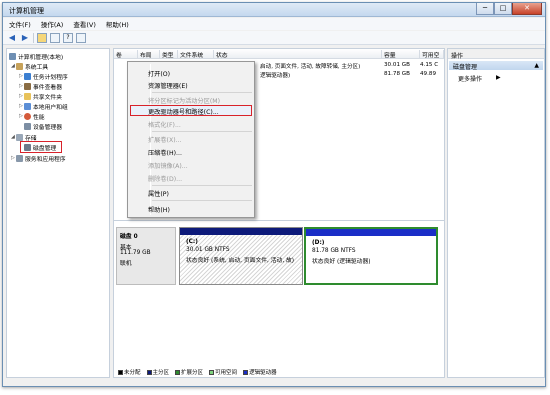 This screenshot has width=550, height=395. What do you see at coordinates (503, 9) in the screenshot?
I see `maximize-button: □` at bounding box center [503, 9].